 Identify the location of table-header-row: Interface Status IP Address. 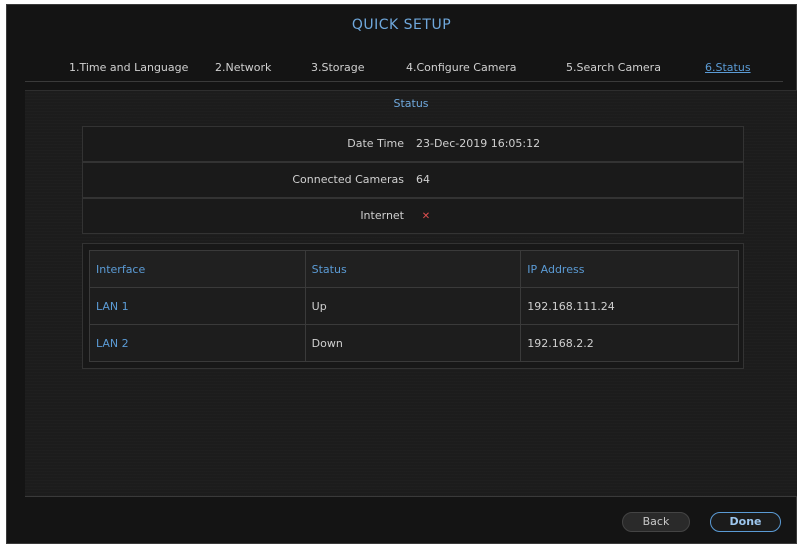
(414, 269).